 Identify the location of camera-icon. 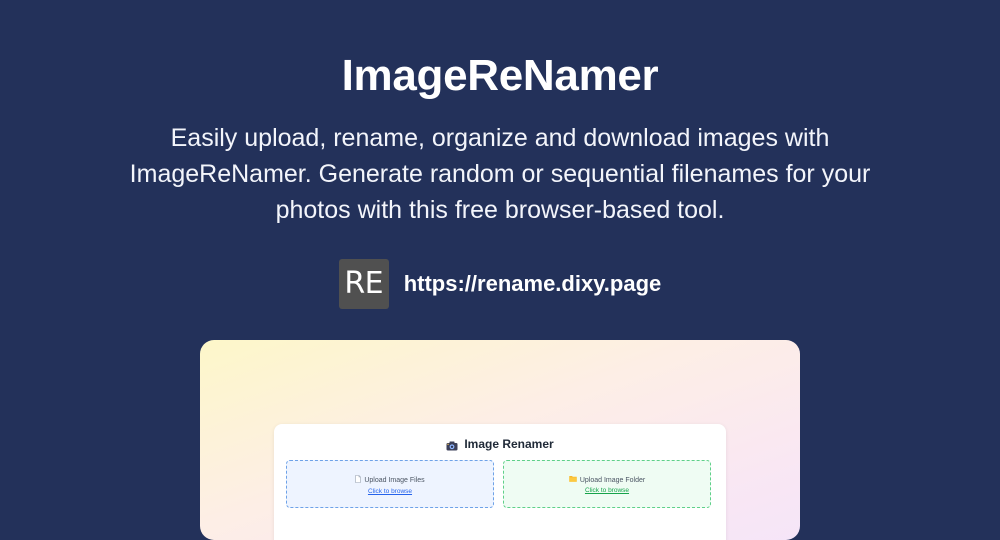
(452, 445).